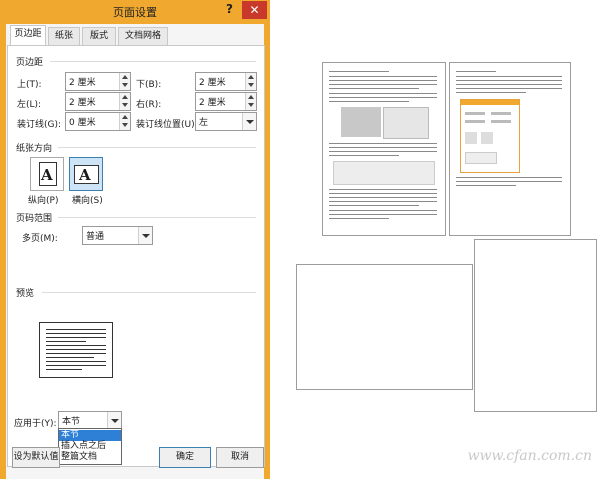 The image size is (600, 479). What do you see at coordinates (43, 201) in the screenshot?
I see `portrait-label: 纵向(P)` at bounding box center [43, 201].